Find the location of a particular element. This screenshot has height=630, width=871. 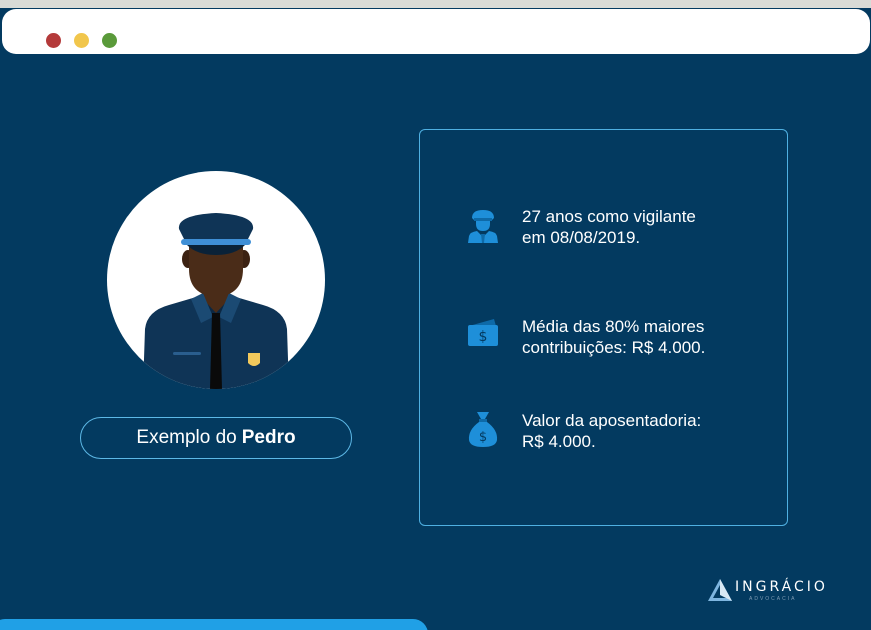

caption-prefix: Exemplo do is located at coordinates (186, 437).